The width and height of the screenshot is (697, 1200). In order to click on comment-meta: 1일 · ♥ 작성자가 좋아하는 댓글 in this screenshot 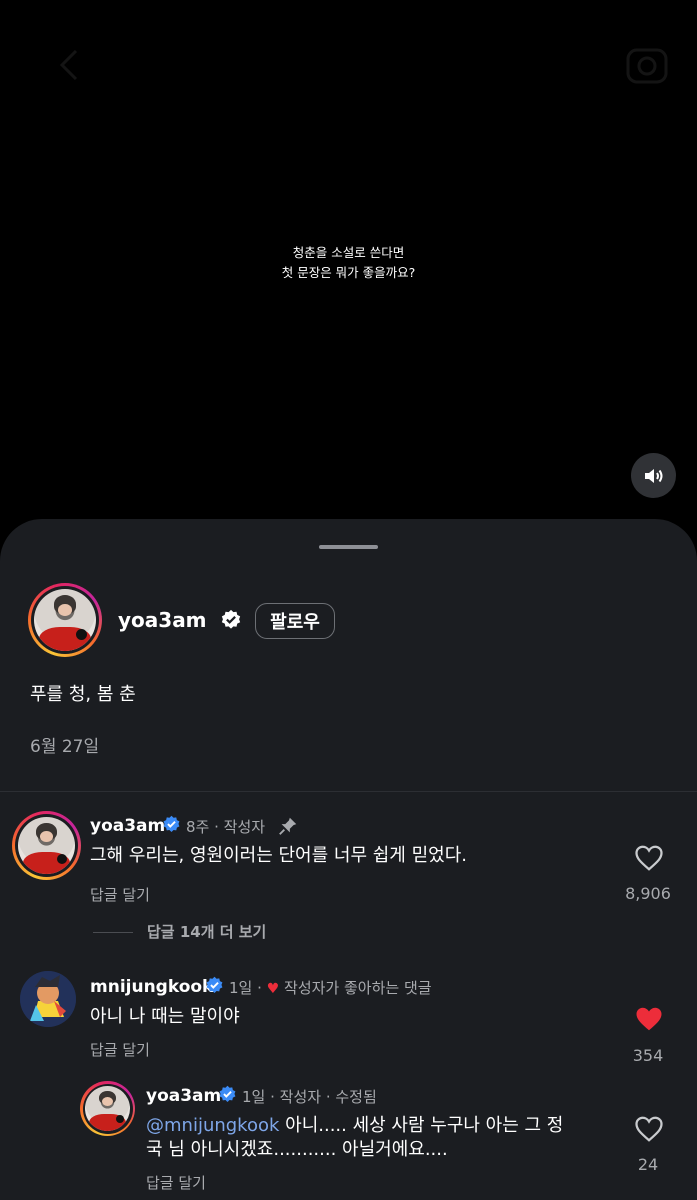, I will do `click(330, 987)`.